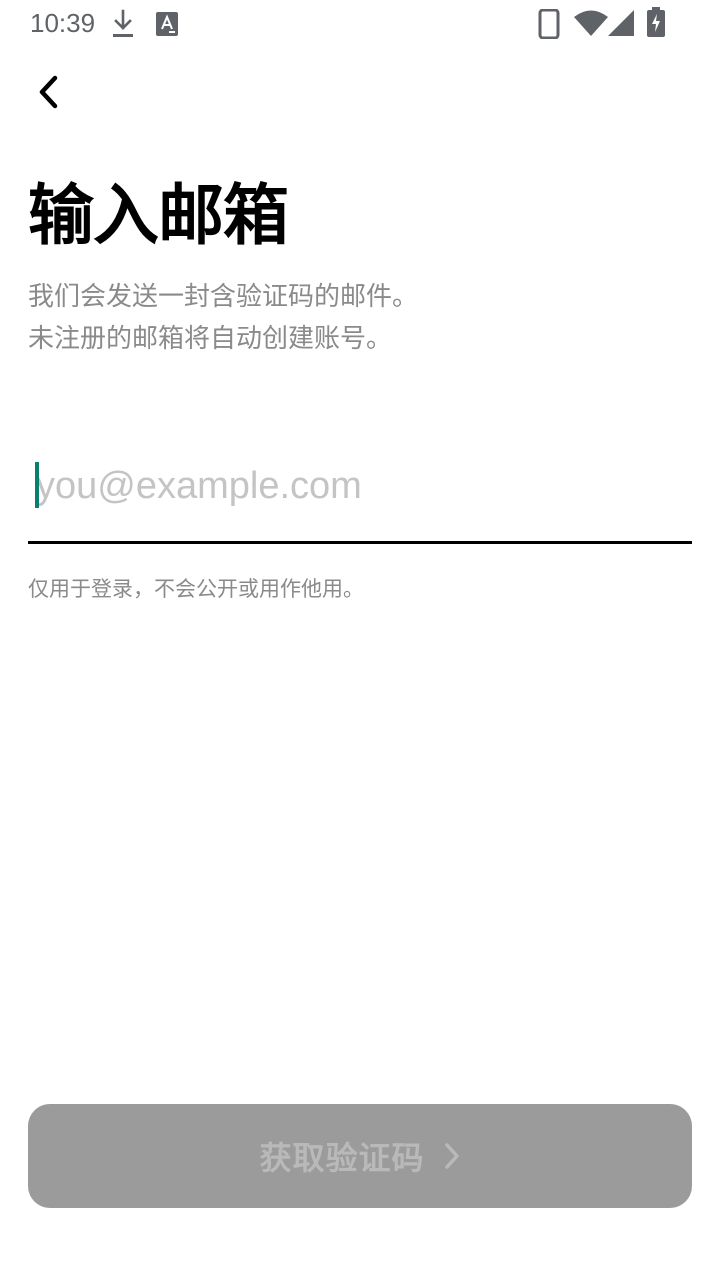 The image size is (720, 1280). I want to click on email-field-container, so click(360, 495).